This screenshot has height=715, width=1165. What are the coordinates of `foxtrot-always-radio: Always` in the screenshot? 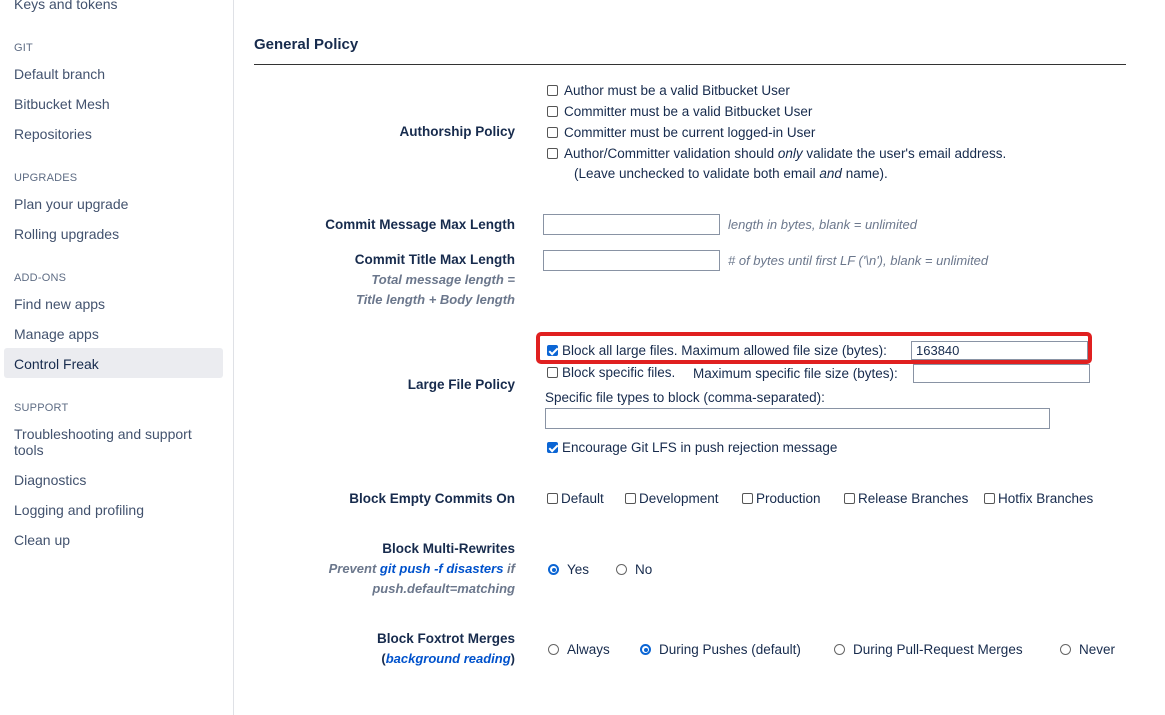 It's located at (579, 649).